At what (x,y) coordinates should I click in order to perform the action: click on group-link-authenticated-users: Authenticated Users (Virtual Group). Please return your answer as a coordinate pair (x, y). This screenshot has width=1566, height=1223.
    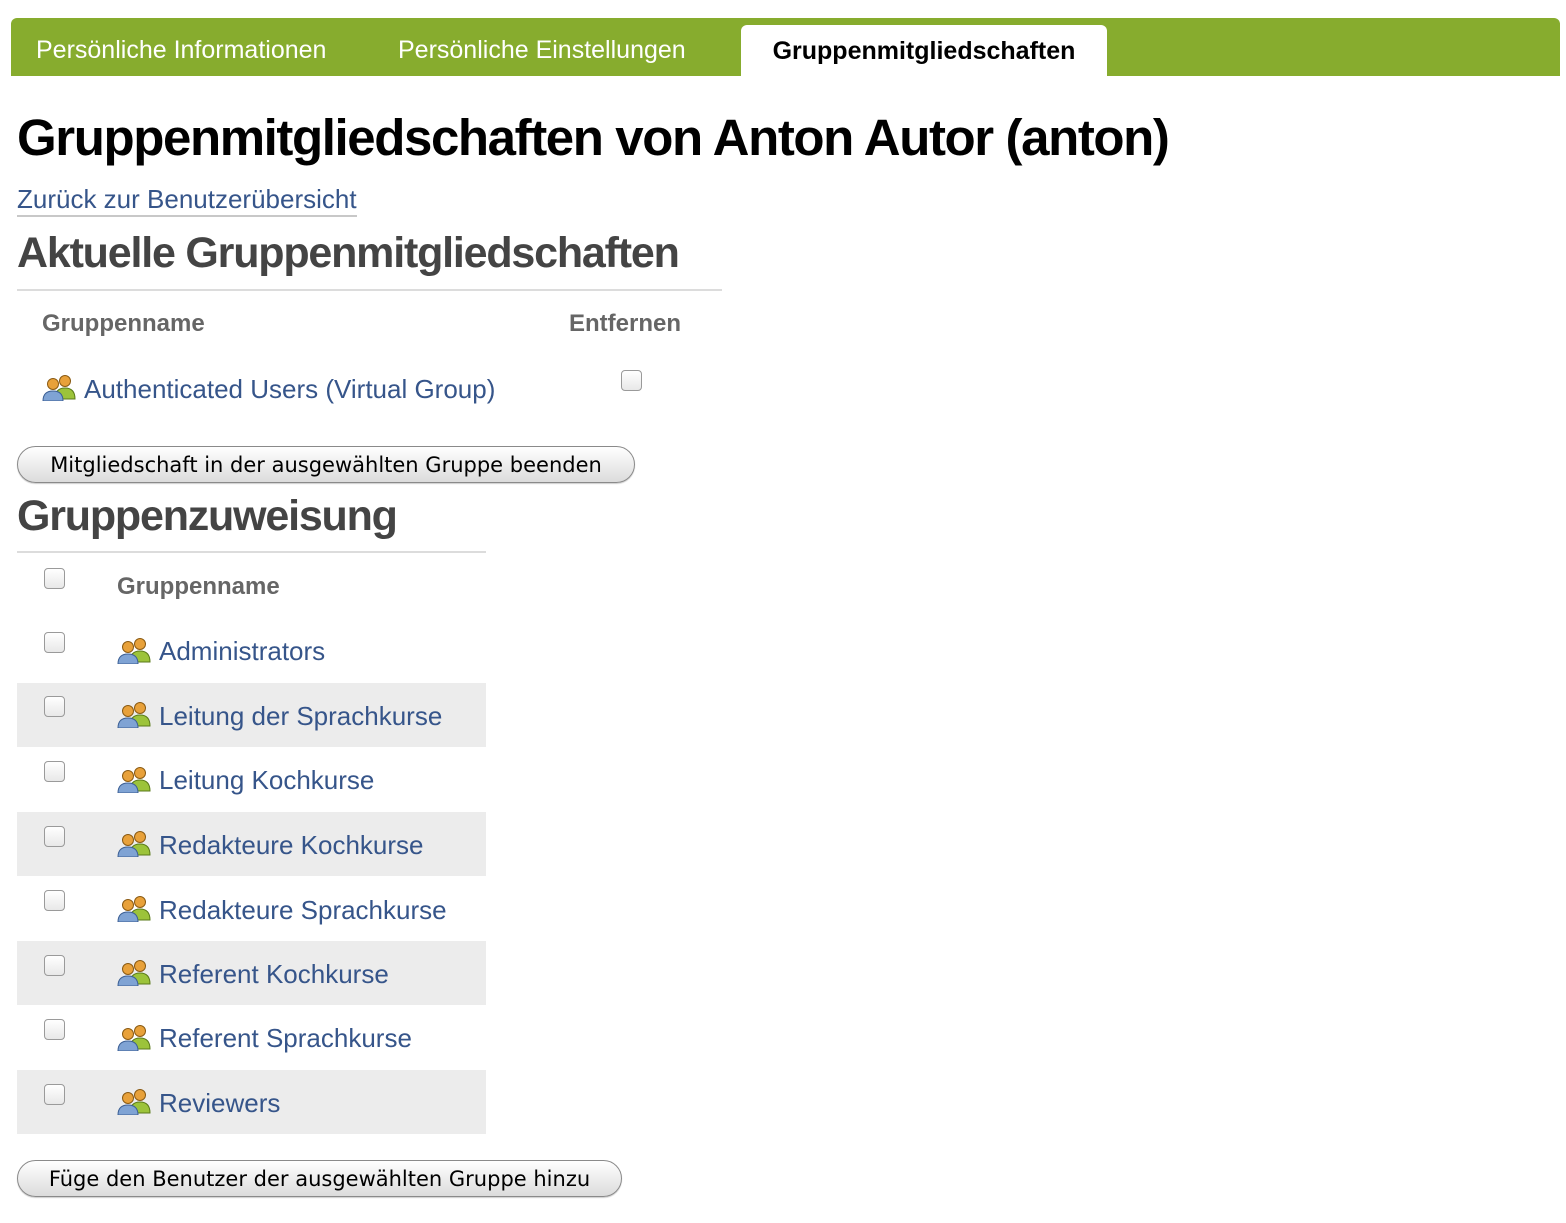
    Looking at the image, I should click on (289, 389).